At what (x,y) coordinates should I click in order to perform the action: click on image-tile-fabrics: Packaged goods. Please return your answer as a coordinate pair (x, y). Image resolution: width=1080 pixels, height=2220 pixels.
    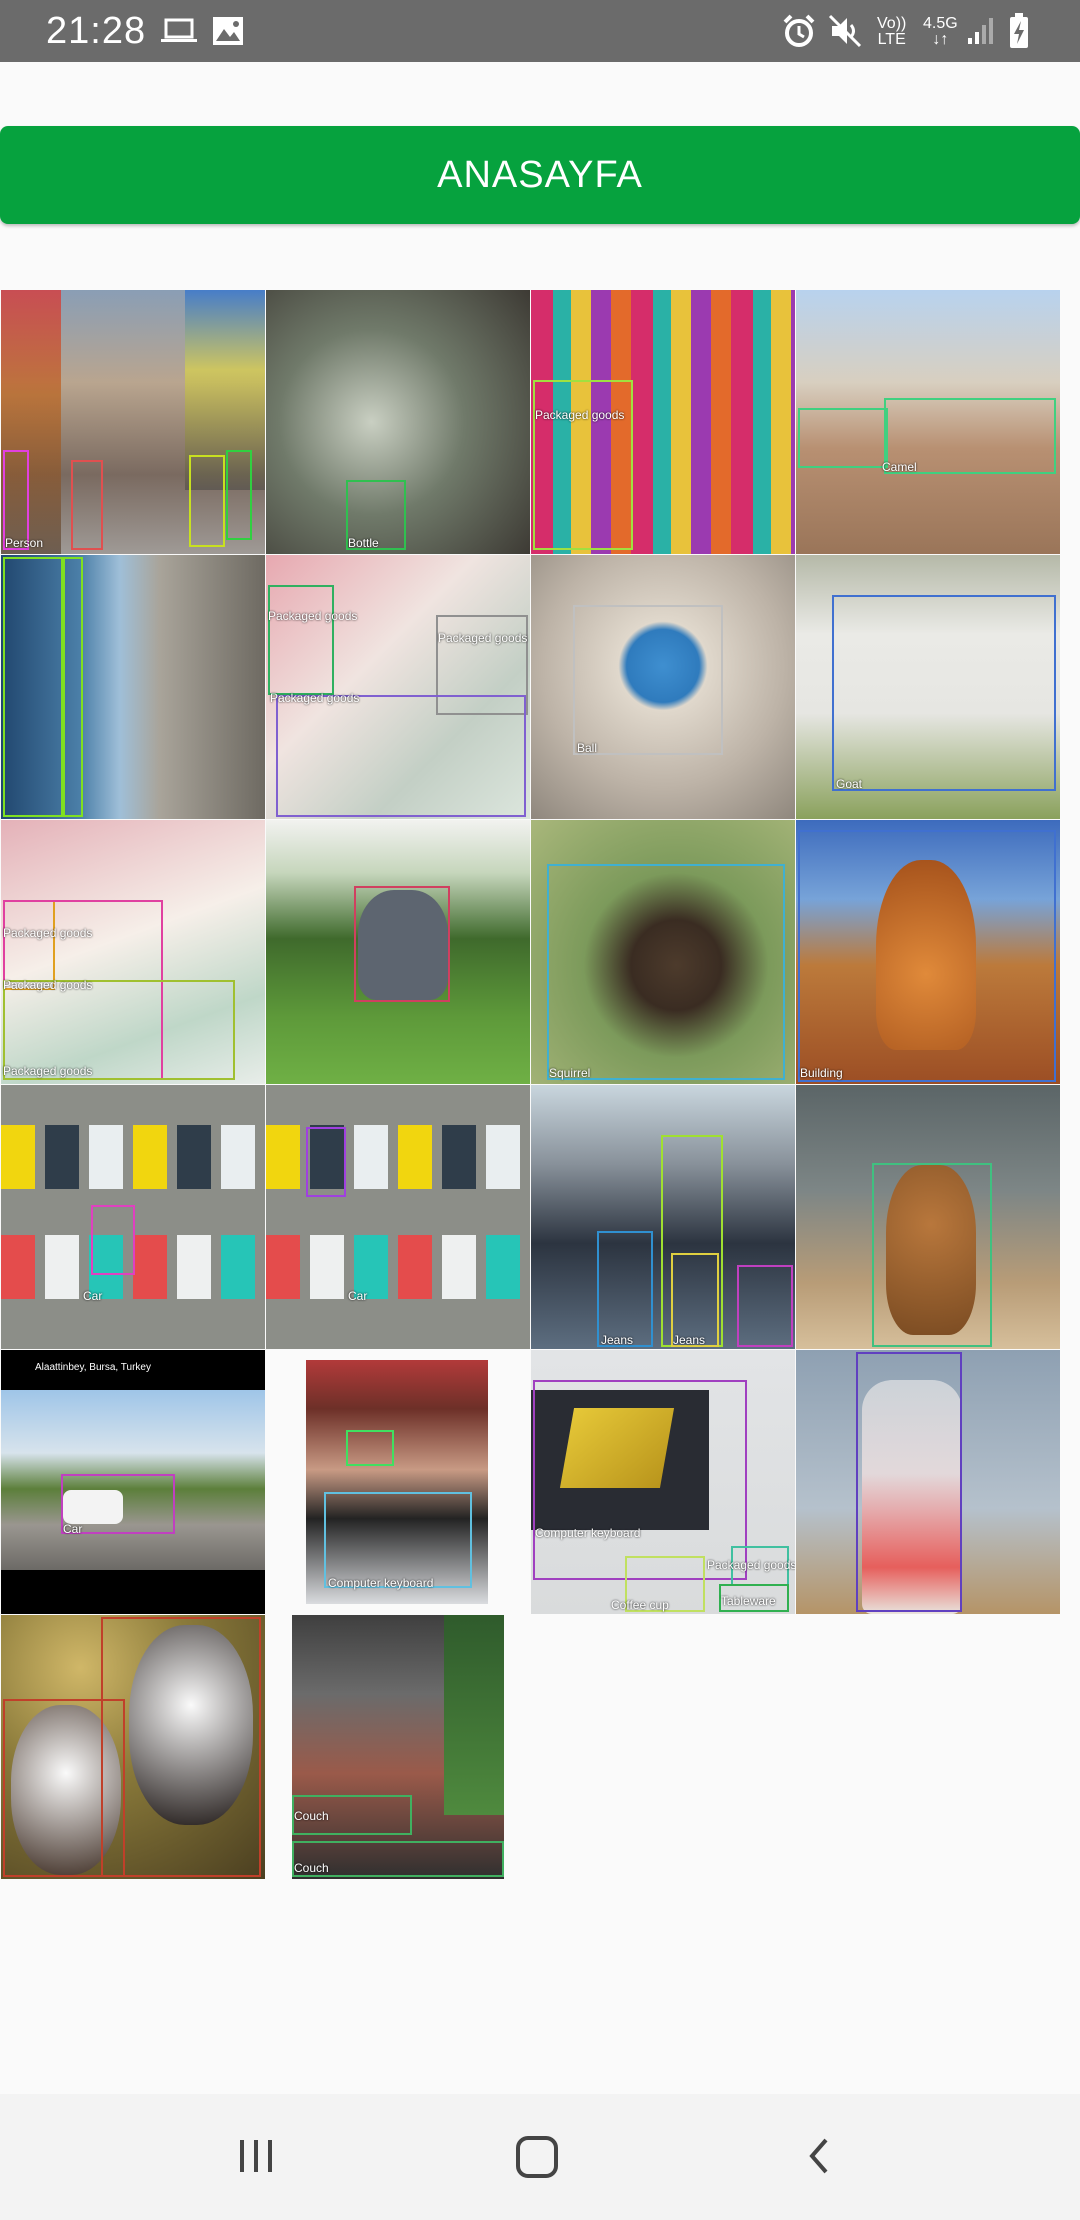
    Looking at the image, I should click on (663, 422).